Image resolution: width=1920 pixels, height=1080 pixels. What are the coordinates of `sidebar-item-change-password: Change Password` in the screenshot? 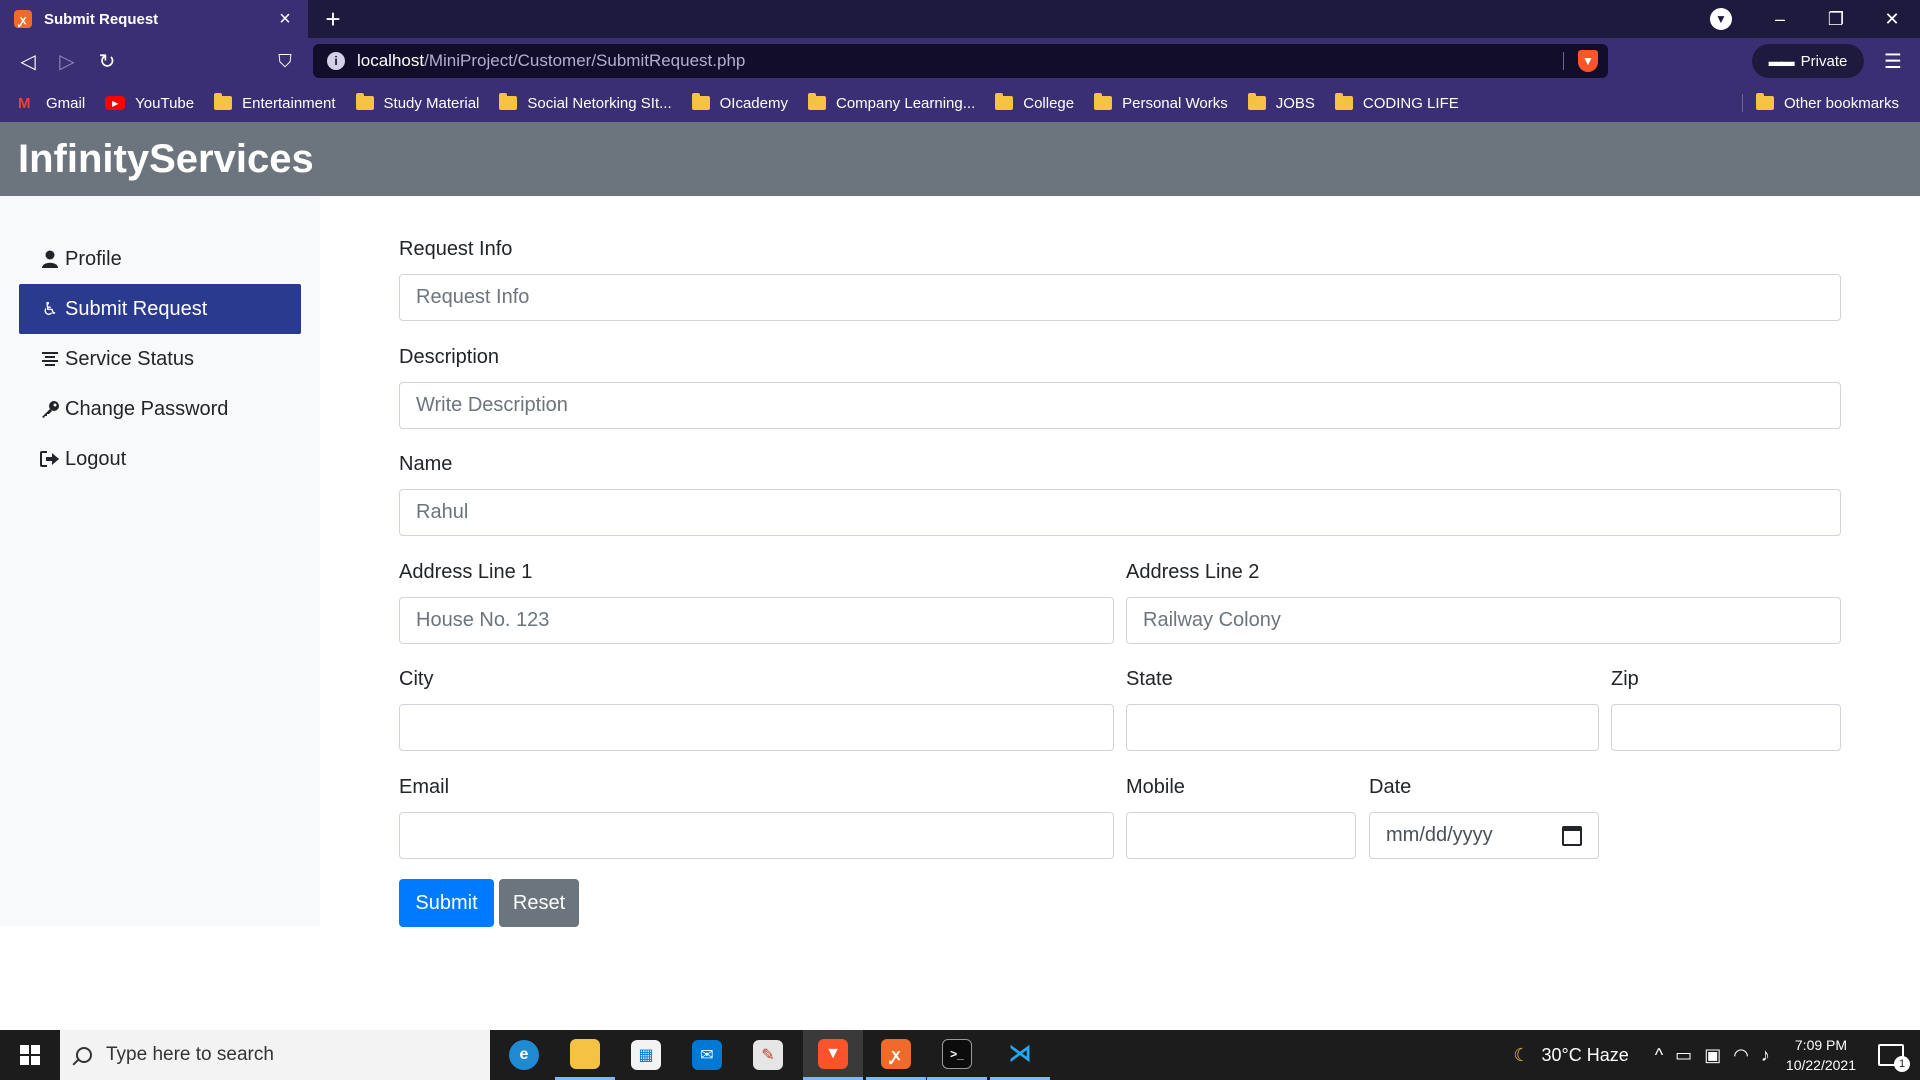 It's located at (160, 409).